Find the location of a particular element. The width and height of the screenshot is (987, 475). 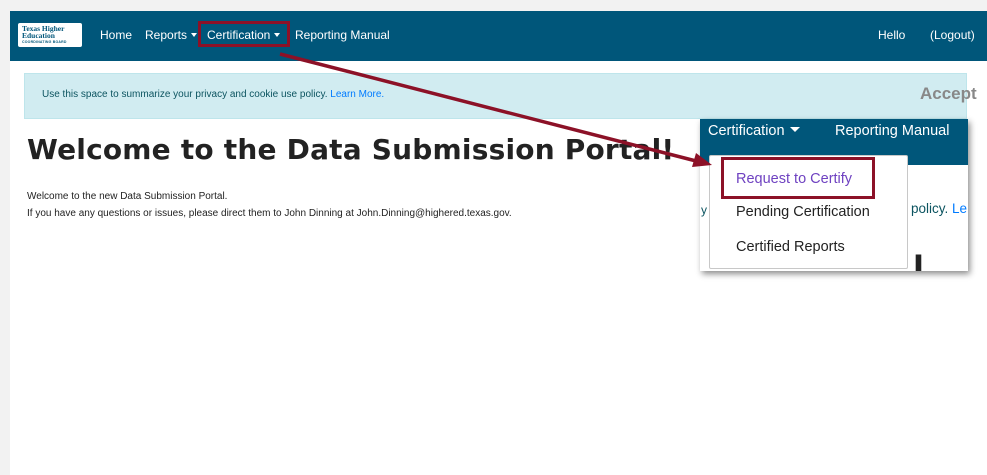

arrow-icon is located at coordinates (495, 109).